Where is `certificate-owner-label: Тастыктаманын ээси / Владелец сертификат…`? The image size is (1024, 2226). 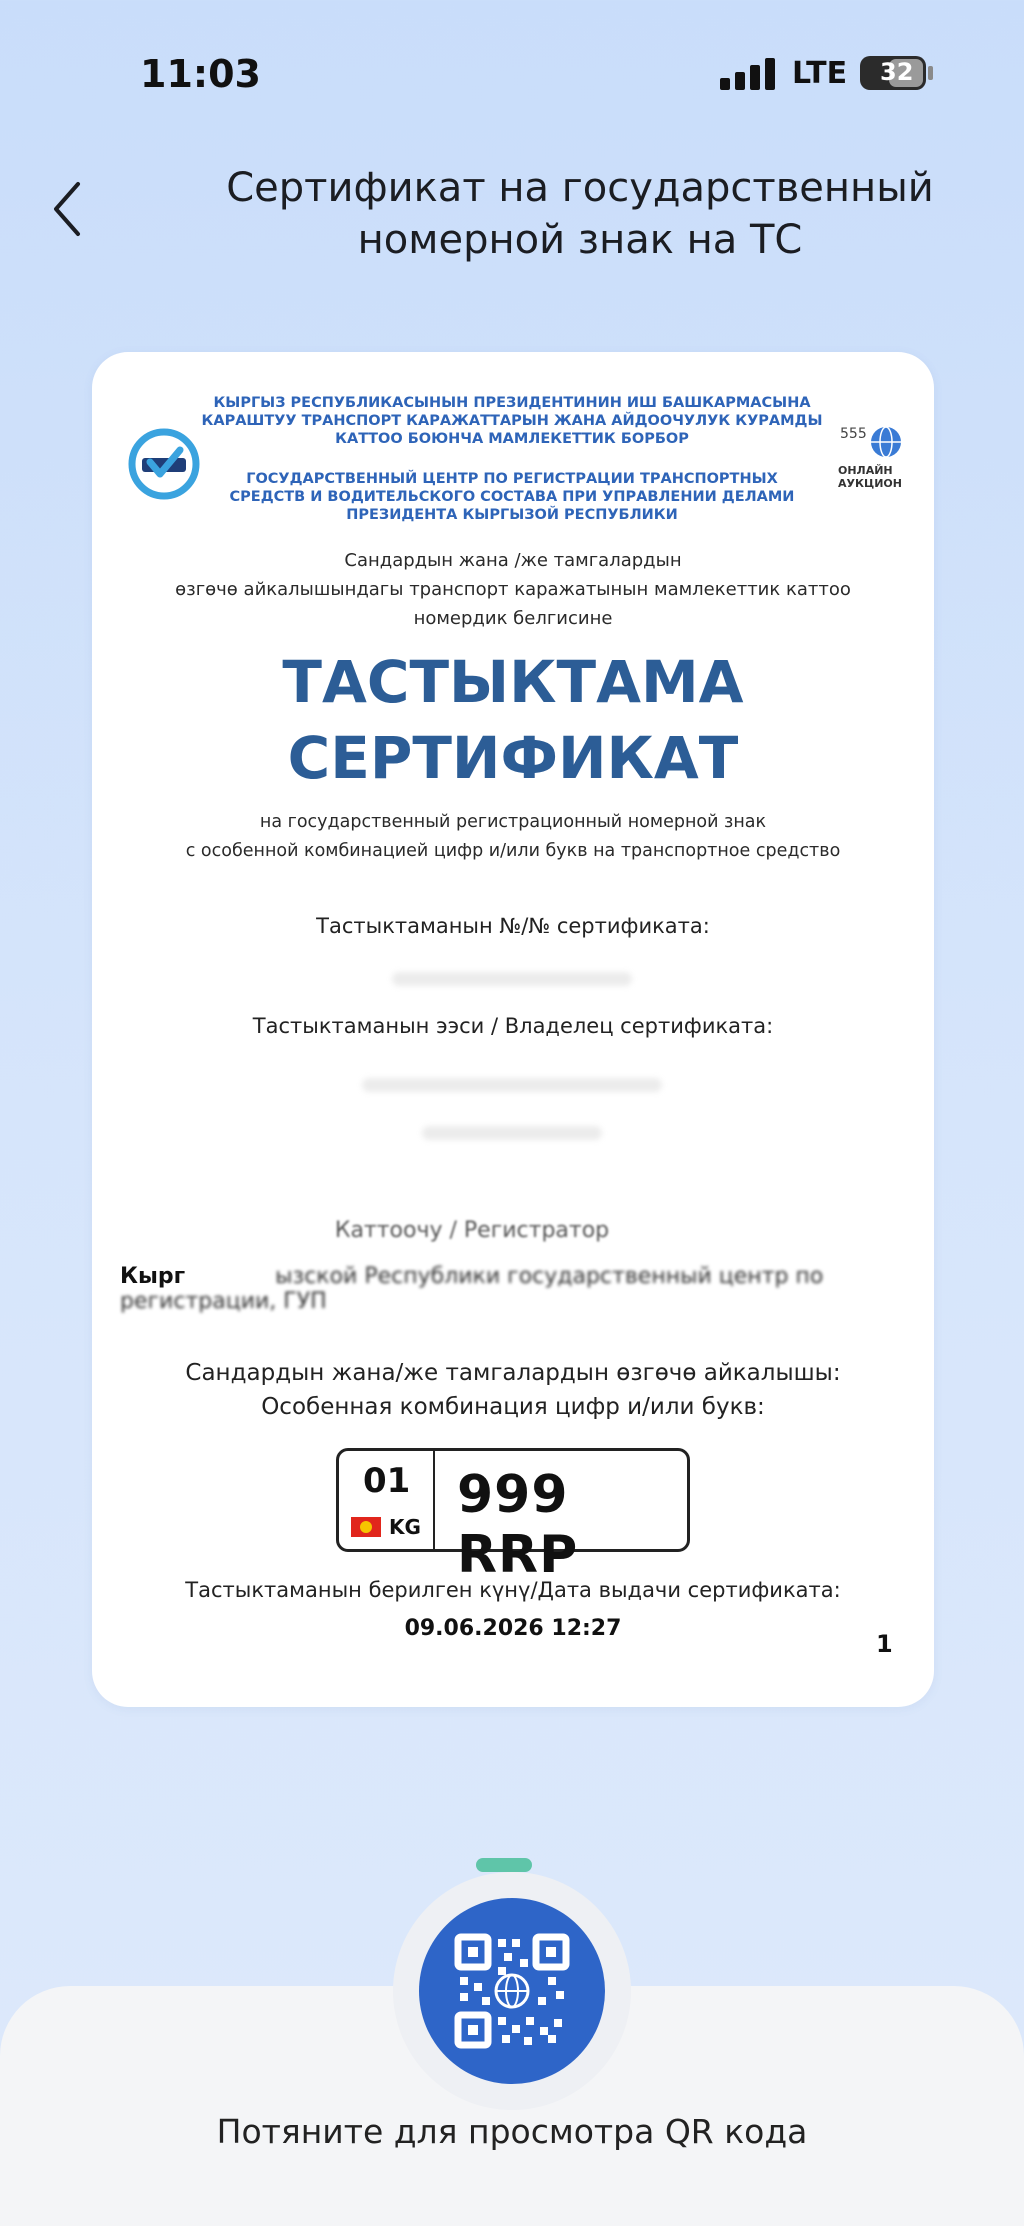 certificate-owner-label: Тастыктаманын ээси / Владелец сертификат… is located at coordinates (513, 1026).